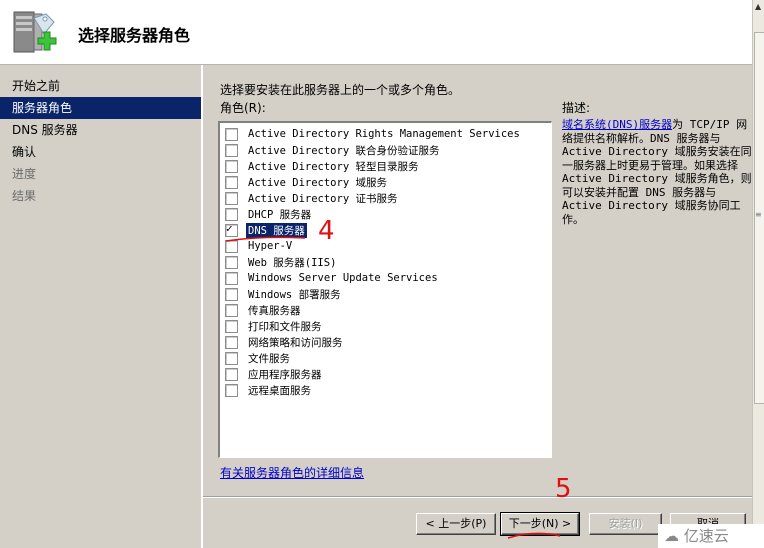 This screenshot has height=548, width=764. I want to click on watermark-text: 亿速云, so click(706, 536).